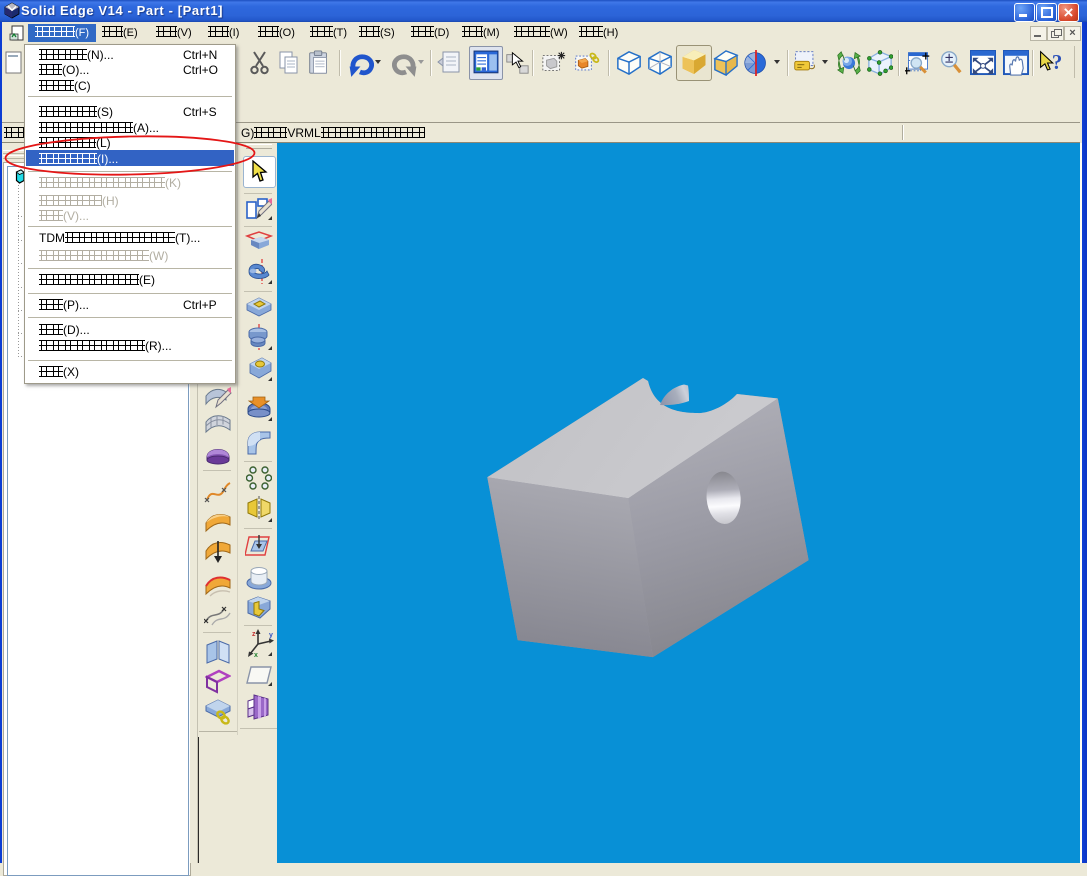 The height and width of the screenshot is (876, 1087). Describe the element at coordinates (256, 655) in the screenshot. I see `svg-text: x` at that location.